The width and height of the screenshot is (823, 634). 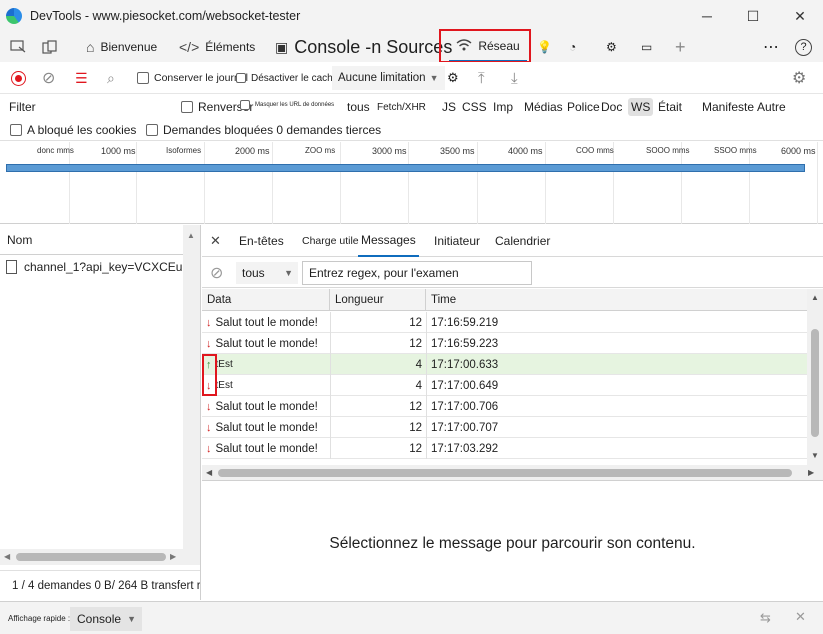 What do you see at coordinates (261, 241) in the screenshot?
I see `tab-headers: En-têtes` at bounding box center [261, 241].